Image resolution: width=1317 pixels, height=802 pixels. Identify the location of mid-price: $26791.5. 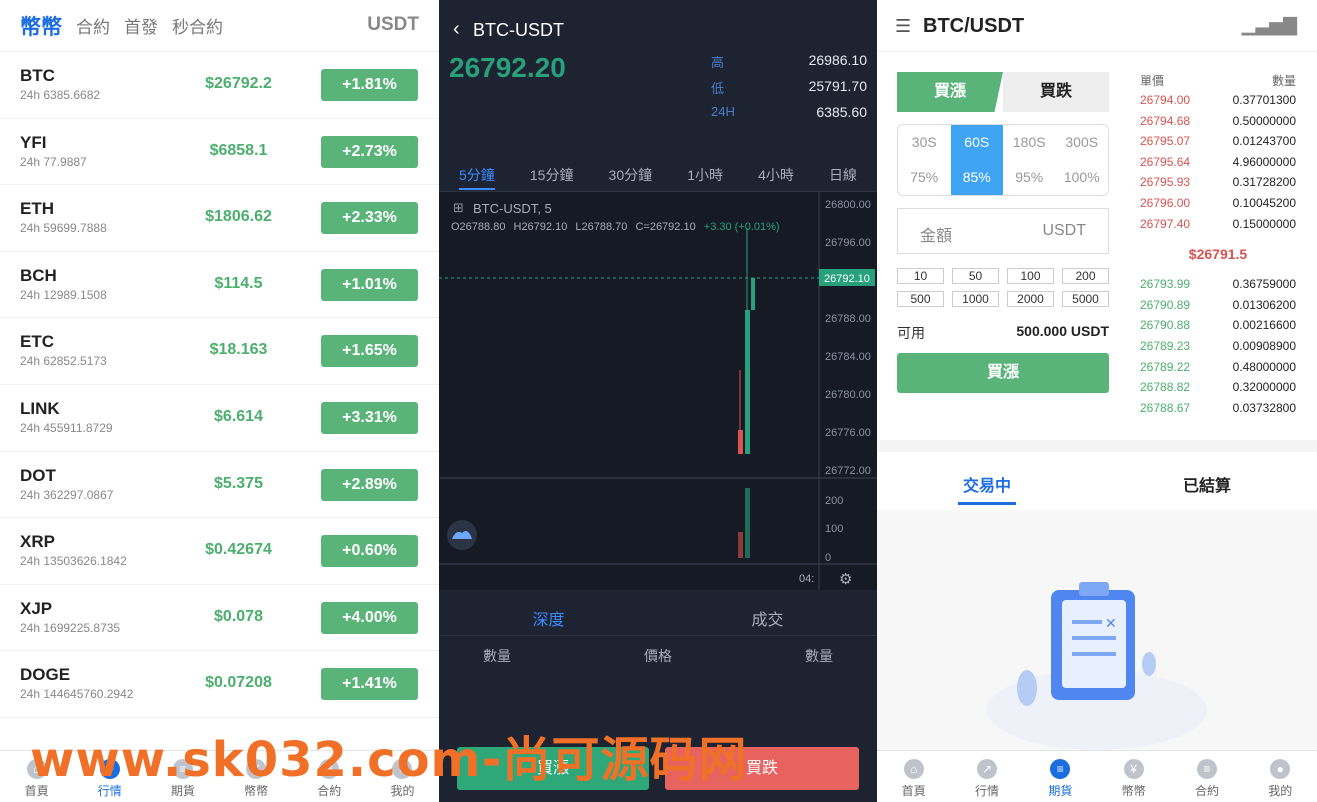
(1218, 254).